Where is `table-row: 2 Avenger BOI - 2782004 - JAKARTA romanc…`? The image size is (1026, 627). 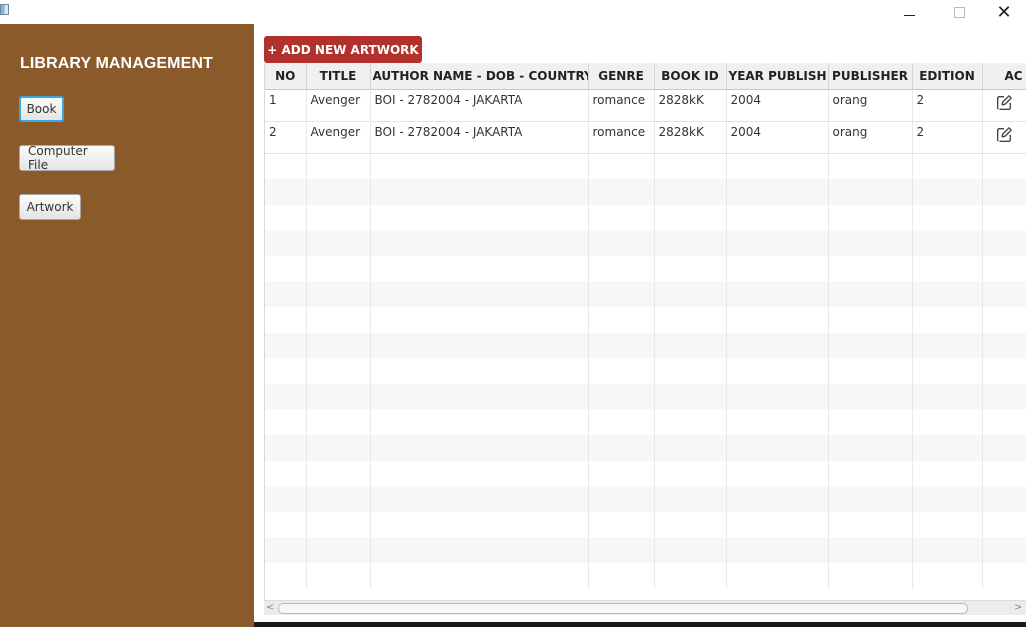
table-row: 2 Avenger BOI - 2782004 - JAKARTA romanc… is located at coordinates (645, 137).